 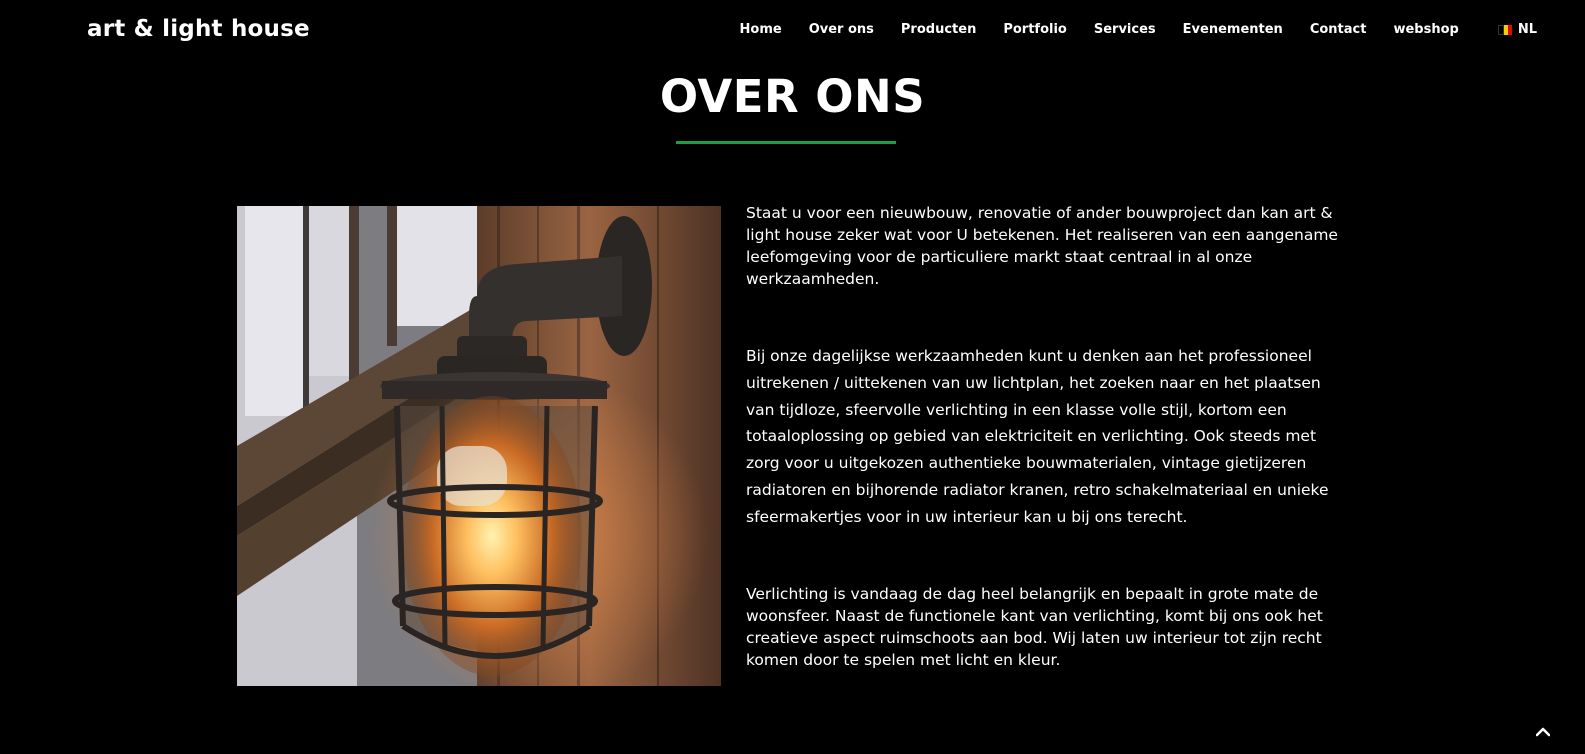 I want to click on nav-item-contact: Contact, so click(x=1338, y=29).